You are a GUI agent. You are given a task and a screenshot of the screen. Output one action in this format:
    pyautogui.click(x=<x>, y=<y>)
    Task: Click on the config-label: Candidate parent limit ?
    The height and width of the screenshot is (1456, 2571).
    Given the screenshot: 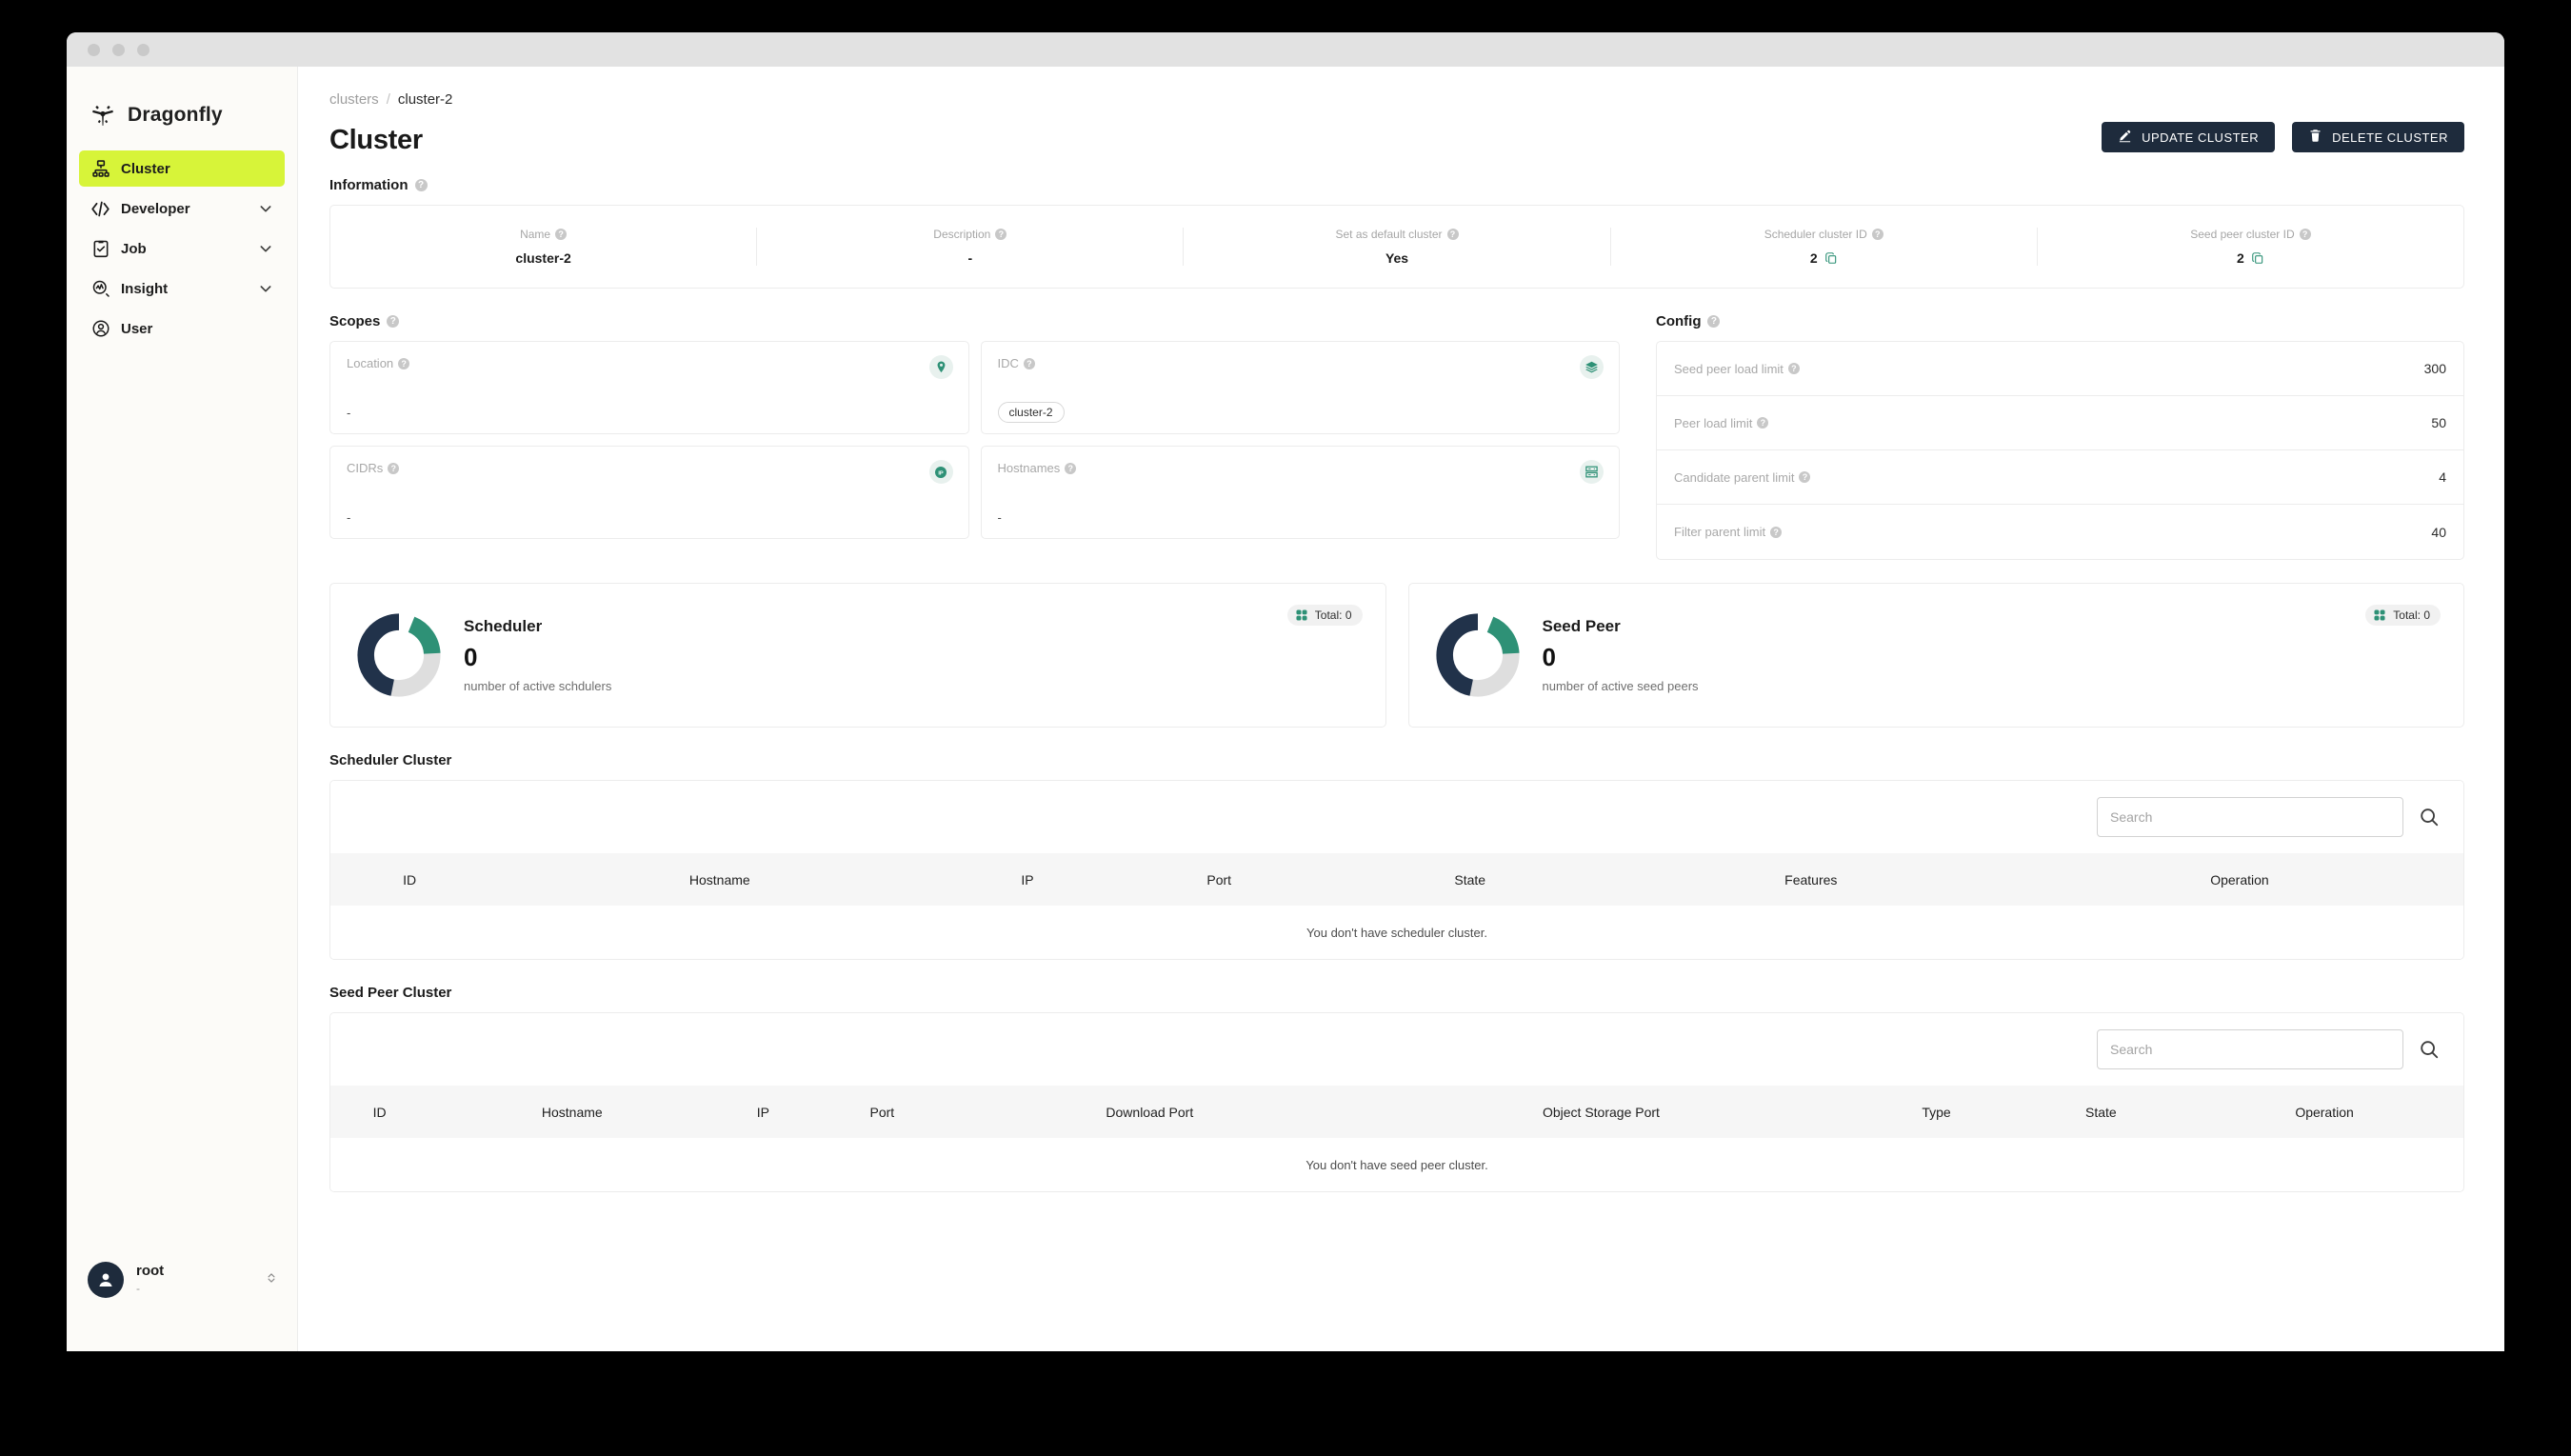 What is the action you would take?
    pyautogui.click(x=1742, y=478)
    